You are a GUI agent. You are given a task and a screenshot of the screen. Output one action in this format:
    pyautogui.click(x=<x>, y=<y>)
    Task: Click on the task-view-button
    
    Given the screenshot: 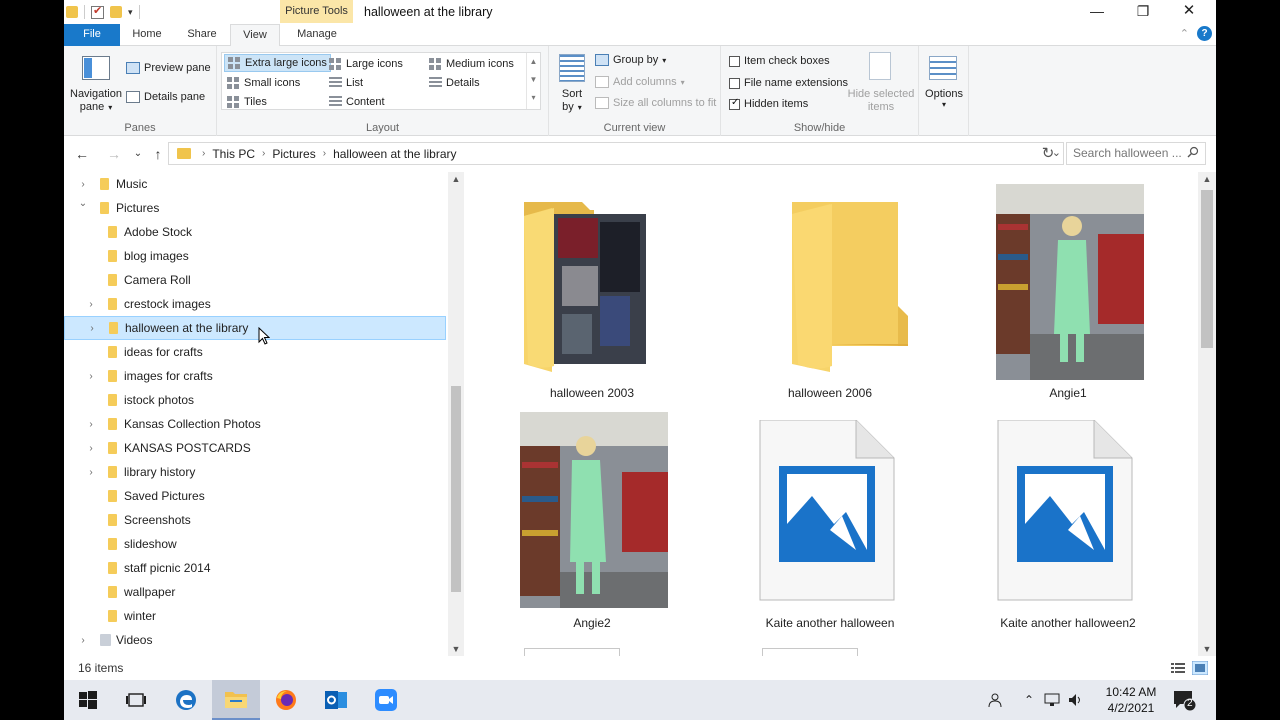 What is the action you would take?
    pyautogui.click(x=136, y=700)
    